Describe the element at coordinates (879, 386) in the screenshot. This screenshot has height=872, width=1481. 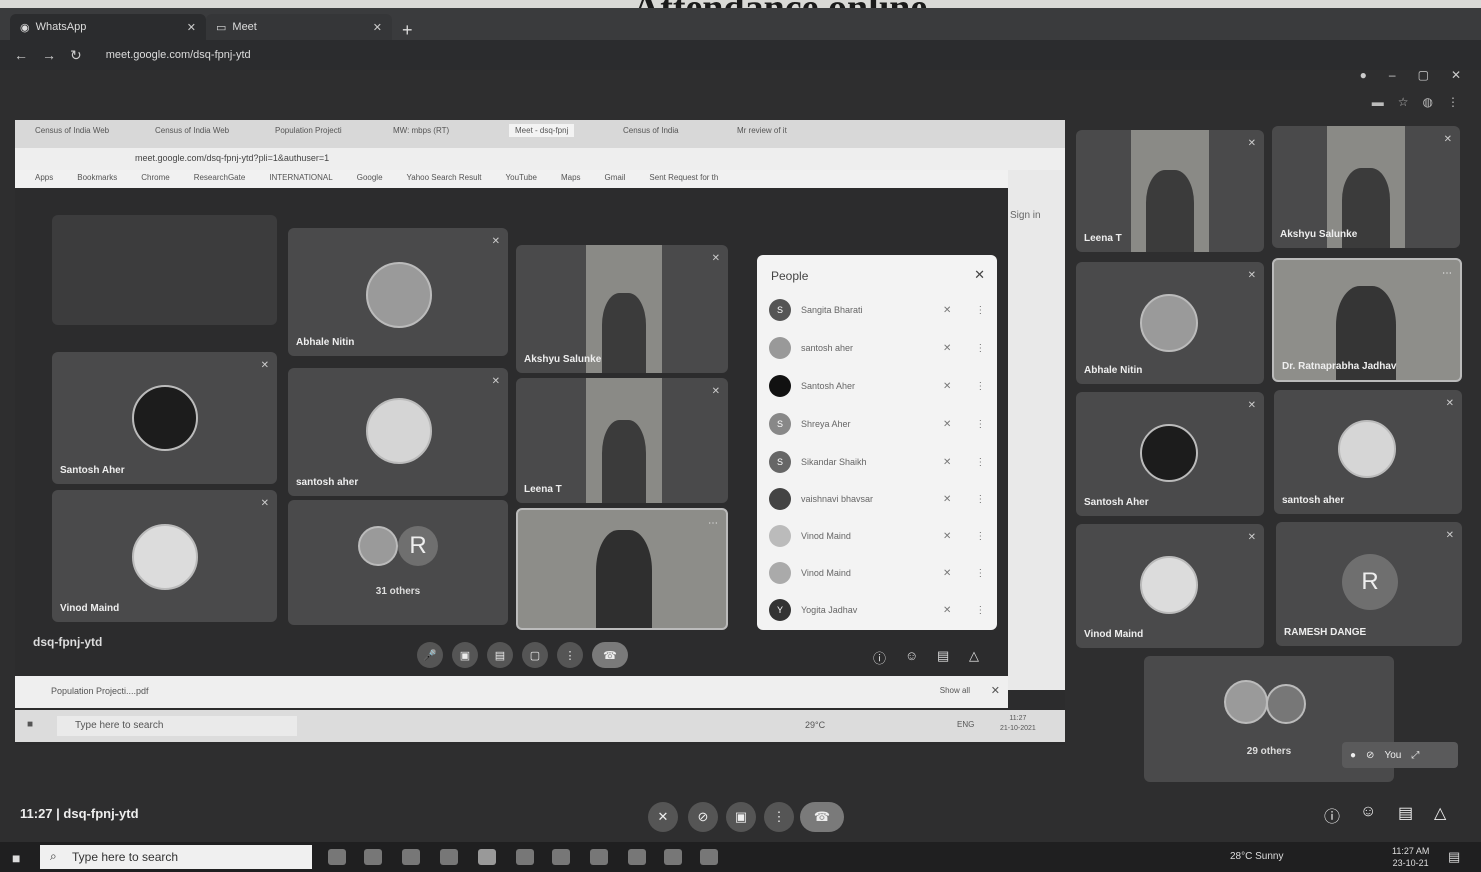
I see `list-item: Santosh Aher ✕ ⋮` at that location.